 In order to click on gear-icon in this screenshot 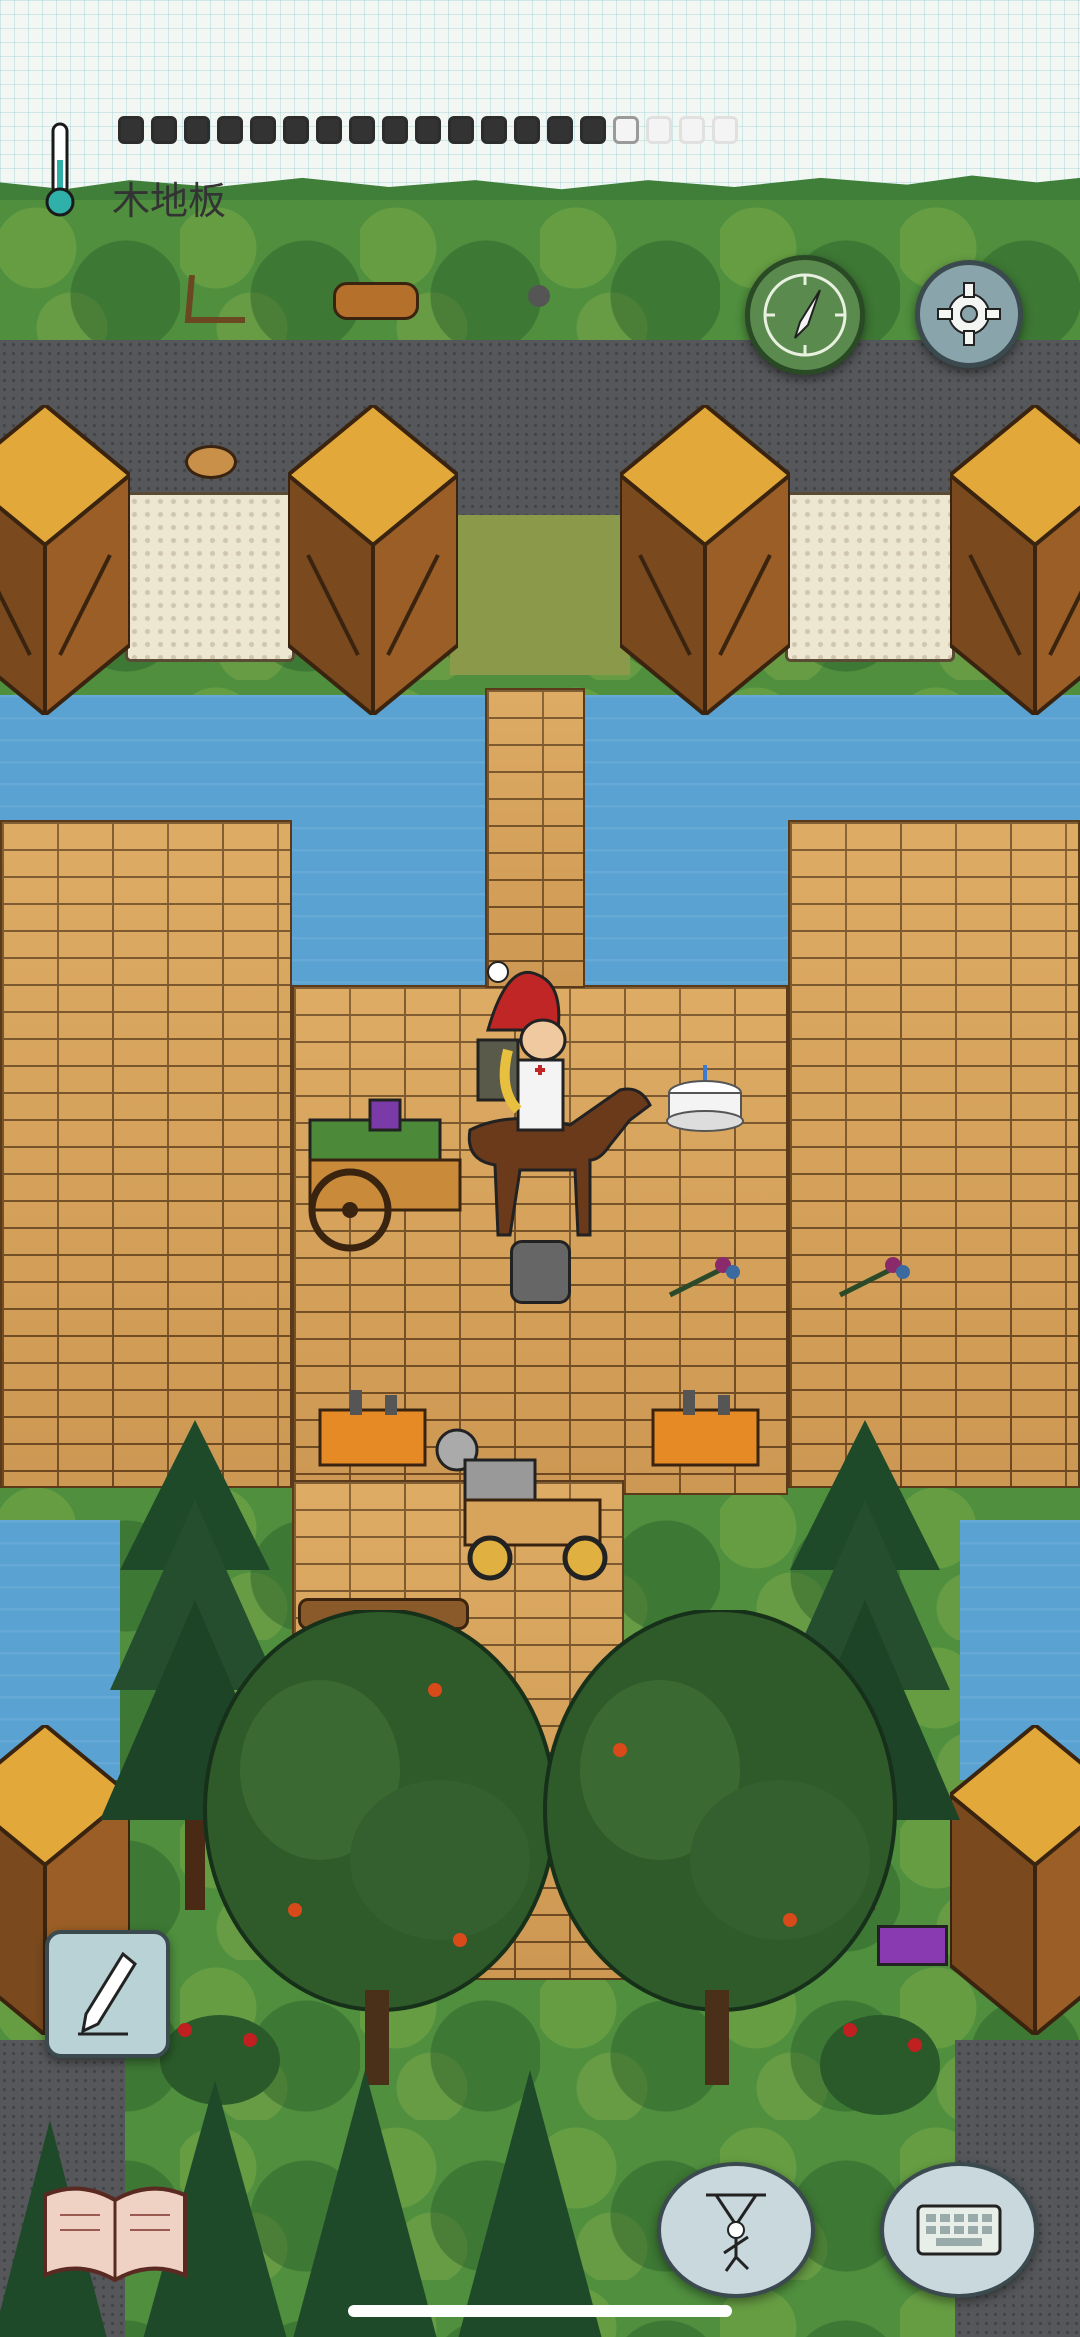, I will do `click(969, 314)`.